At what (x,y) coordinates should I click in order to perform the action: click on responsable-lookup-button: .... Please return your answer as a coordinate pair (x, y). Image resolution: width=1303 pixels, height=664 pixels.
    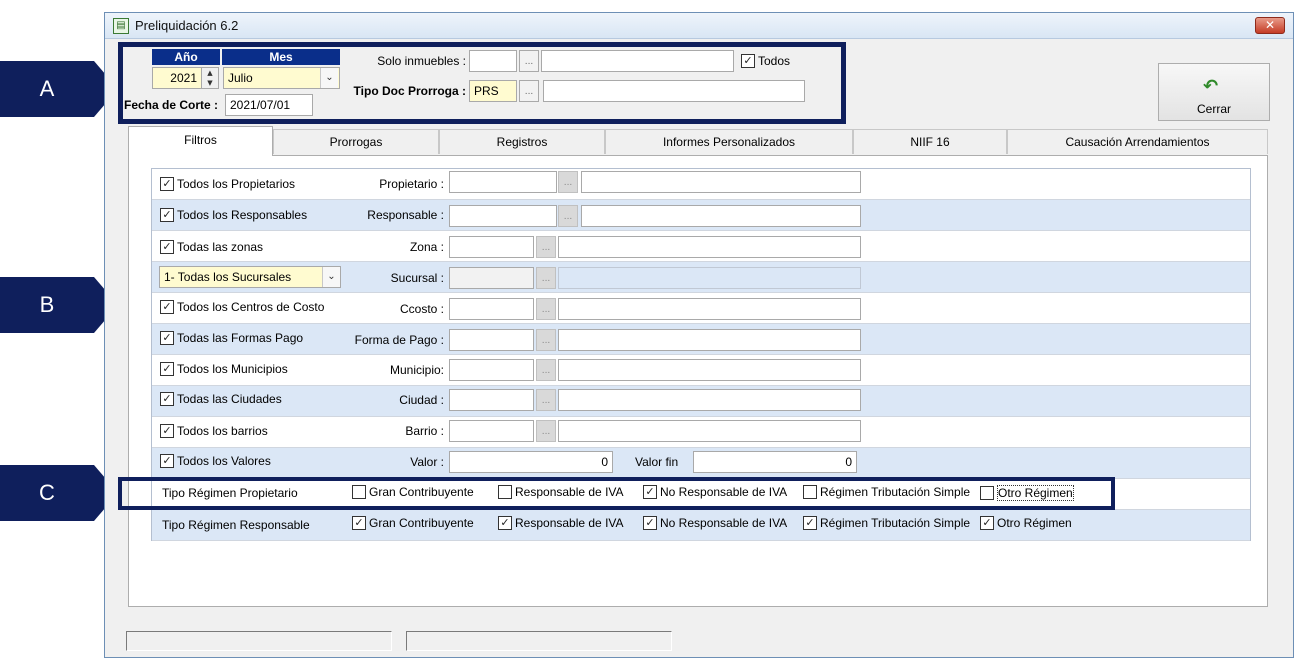
    Looking at the image, I should click on (568, 216).